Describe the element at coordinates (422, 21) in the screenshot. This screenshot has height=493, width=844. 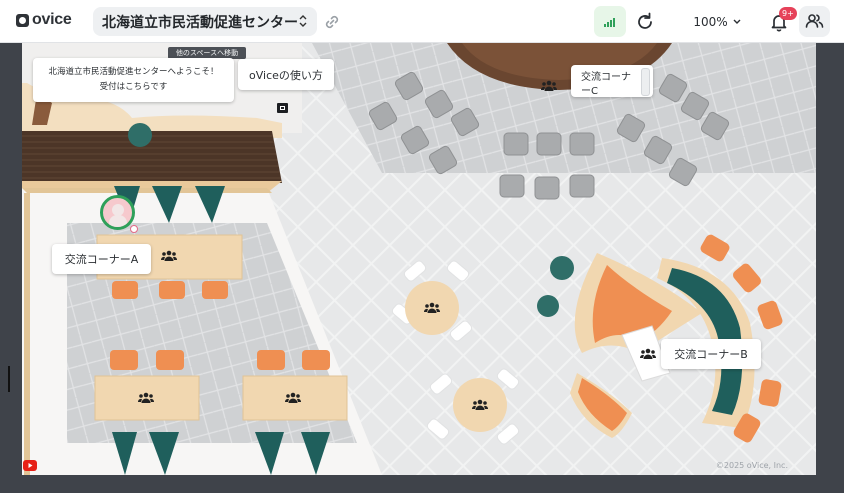
I see `top-bar: ovice 北海道立市民活動促進センター 100% 9+` at that location.